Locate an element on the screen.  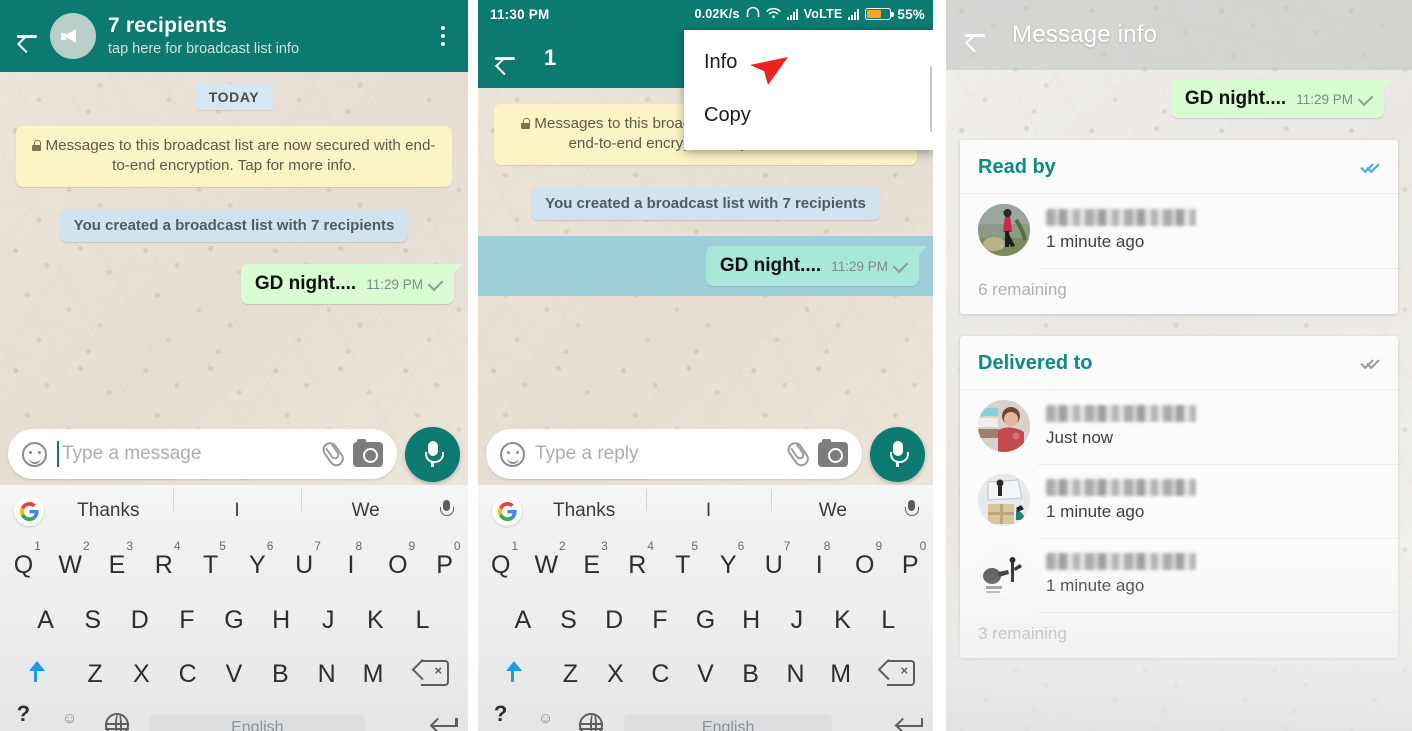
backspace-icon: × is located at coordinates (432, 674).